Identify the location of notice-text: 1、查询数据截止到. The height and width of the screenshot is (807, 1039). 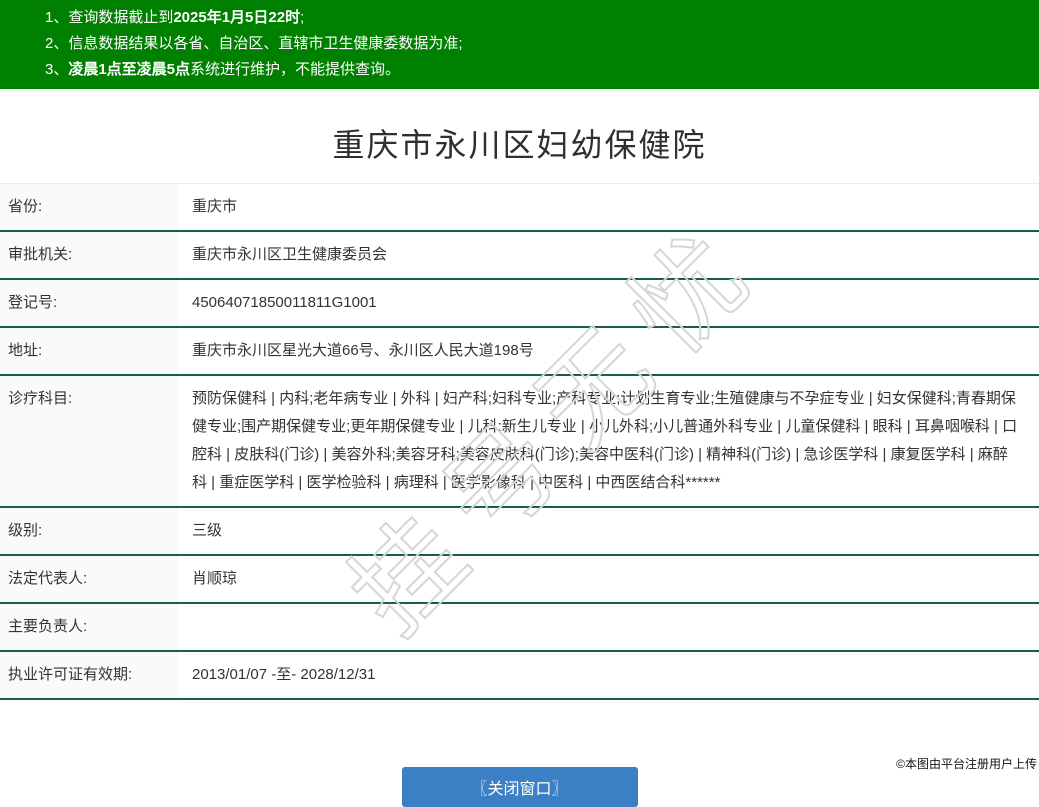
(109, 17).